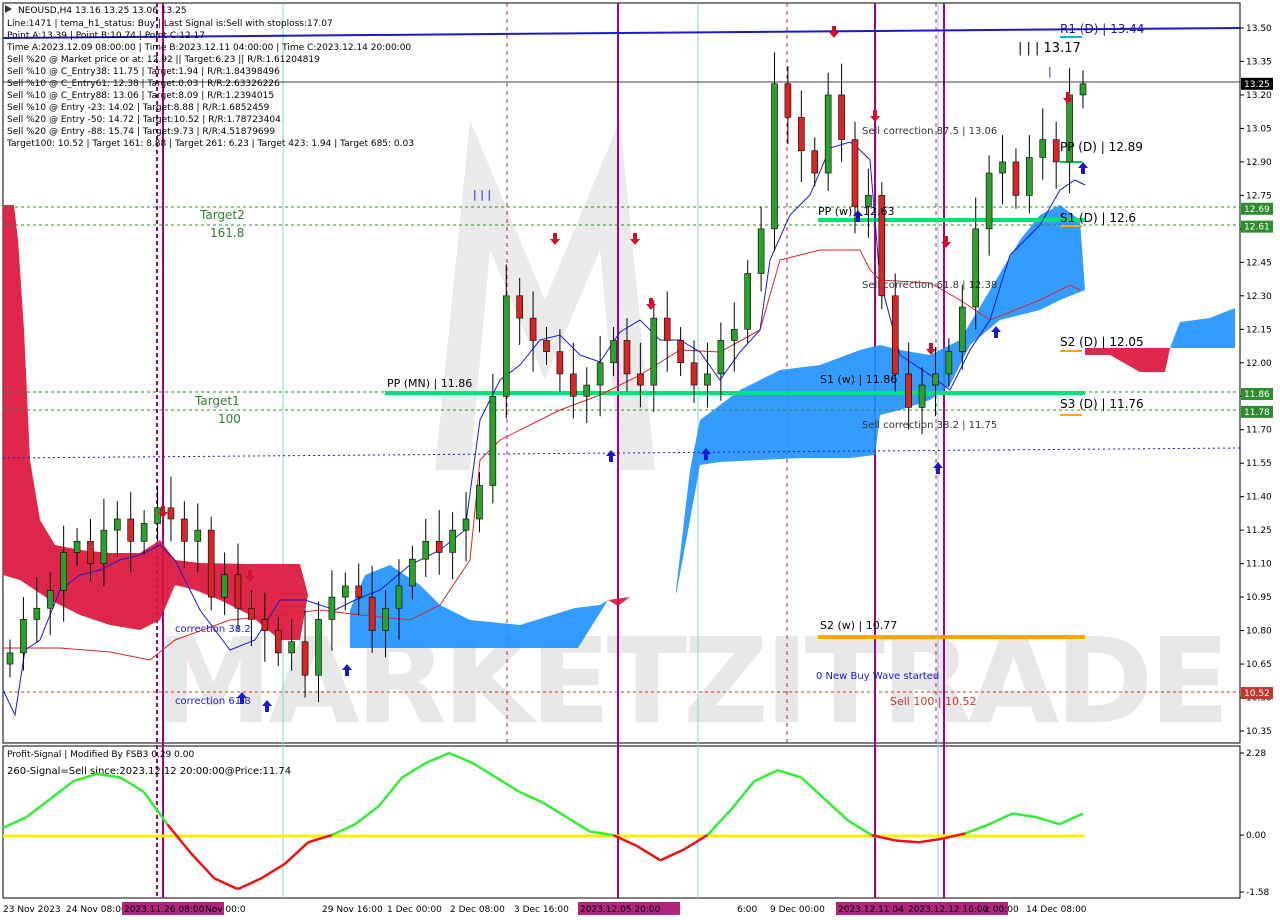 Image resolution: width=1280 pixels, height=920 pixels. What do you see at coordinates (1098, 218) in the screenshot?
I see `s1-daily-label: S1 (D) | 12.6` at bounding box center [1098, 218].